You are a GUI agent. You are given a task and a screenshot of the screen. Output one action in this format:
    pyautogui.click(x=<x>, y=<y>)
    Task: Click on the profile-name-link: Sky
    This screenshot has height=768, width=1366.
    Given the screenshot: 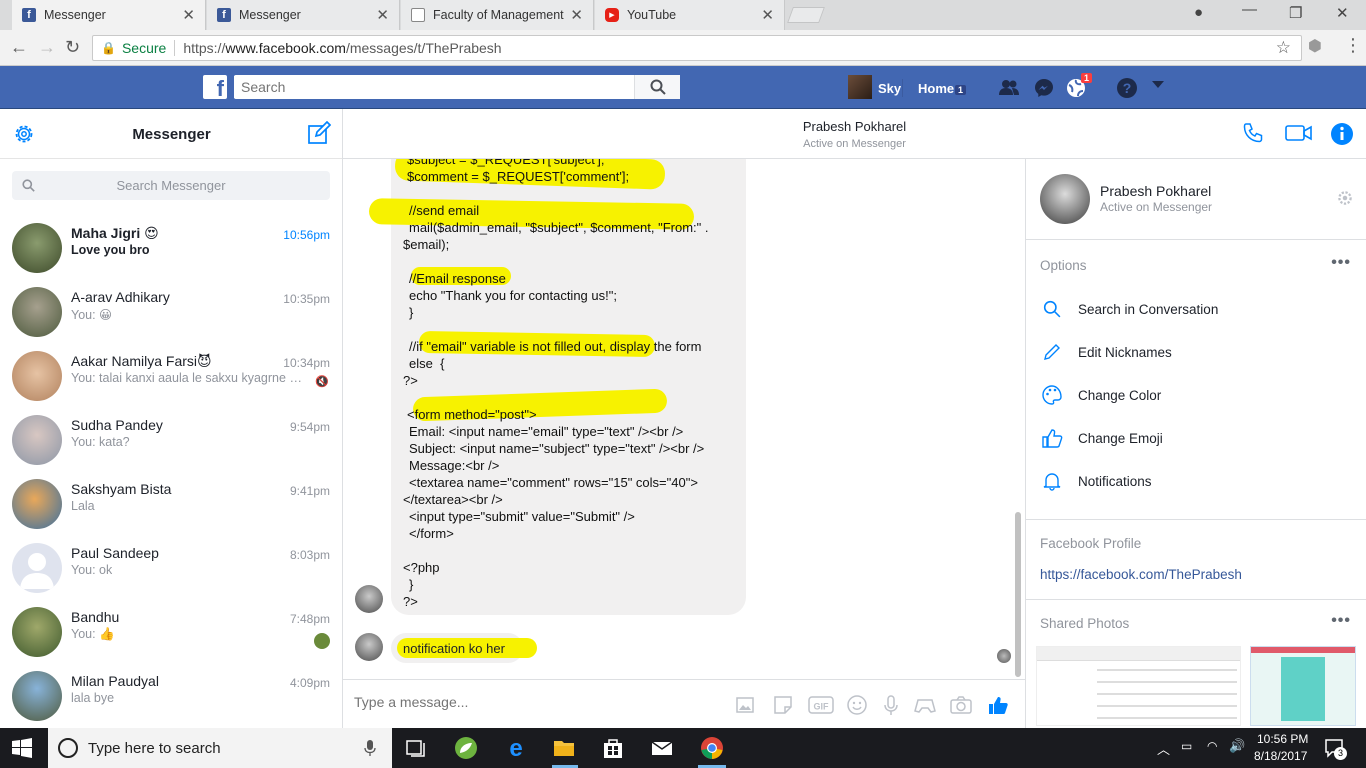 What is the action you would take?
    pyautogui.click(x=889, y=88)
    